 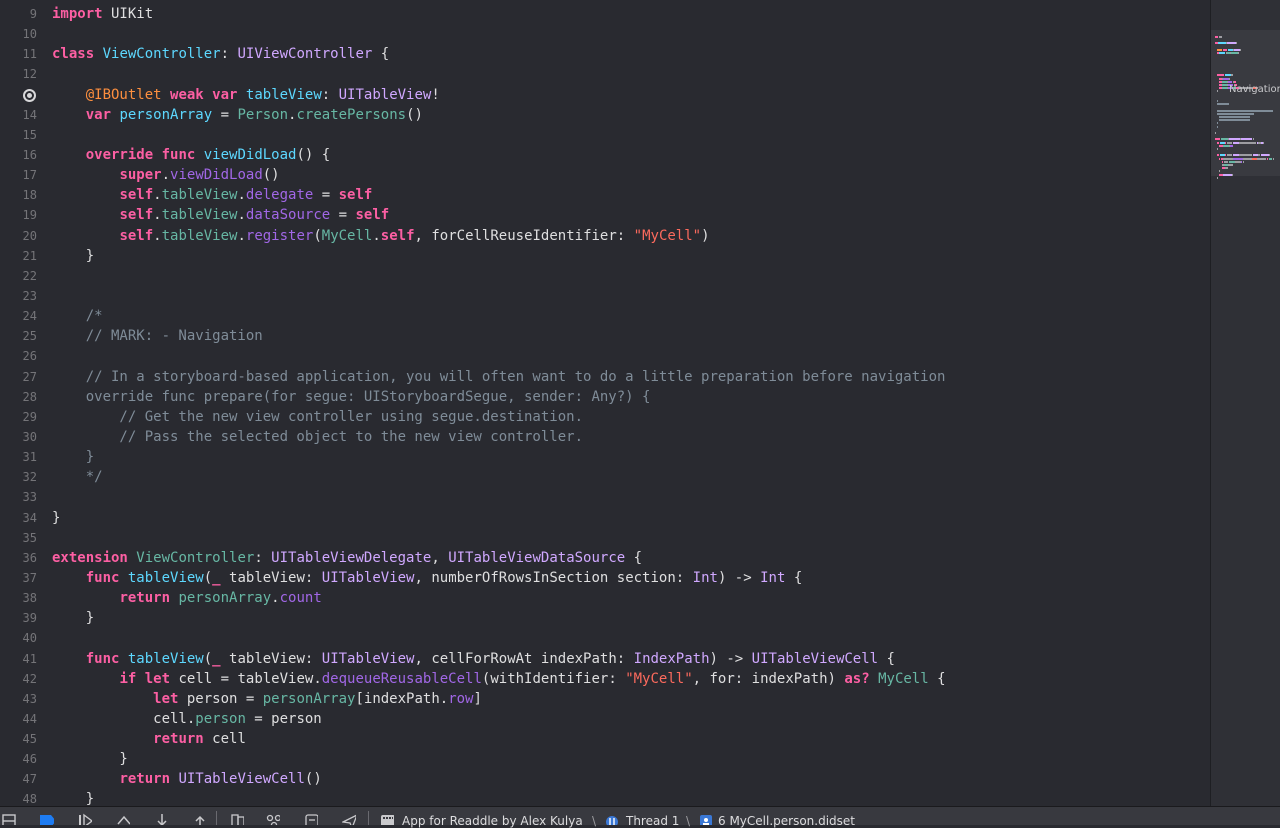 I want to click on code-line: 45 return cell, so click(x=605, y=739).